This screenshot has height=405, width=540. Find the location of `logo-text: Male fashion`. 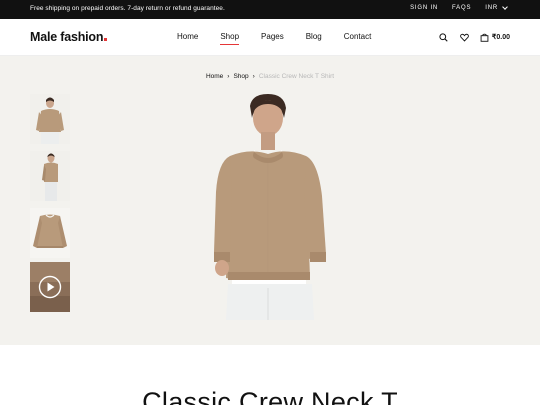

logo-text: Male fashion is located at coordinates (67, 37).